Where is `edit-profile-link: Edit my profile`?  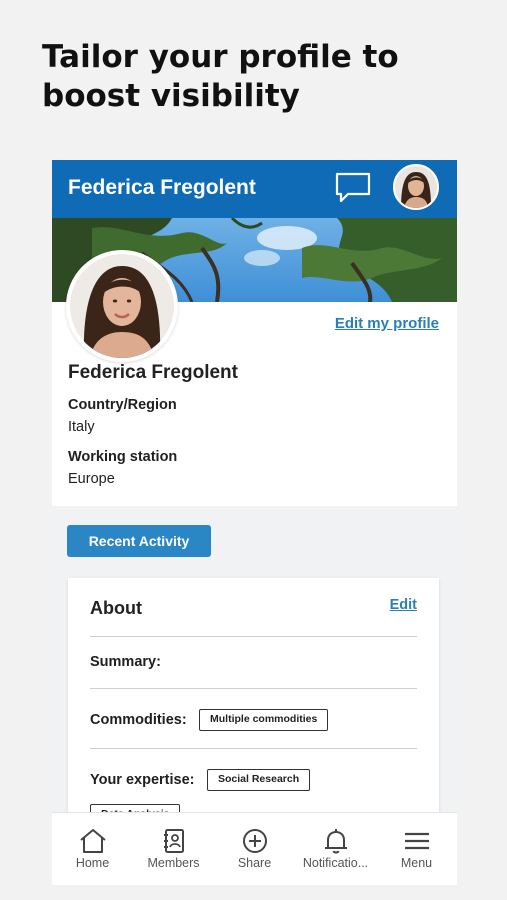
edit-profile-link: Edit my profile is located at coordinates (387, 323).